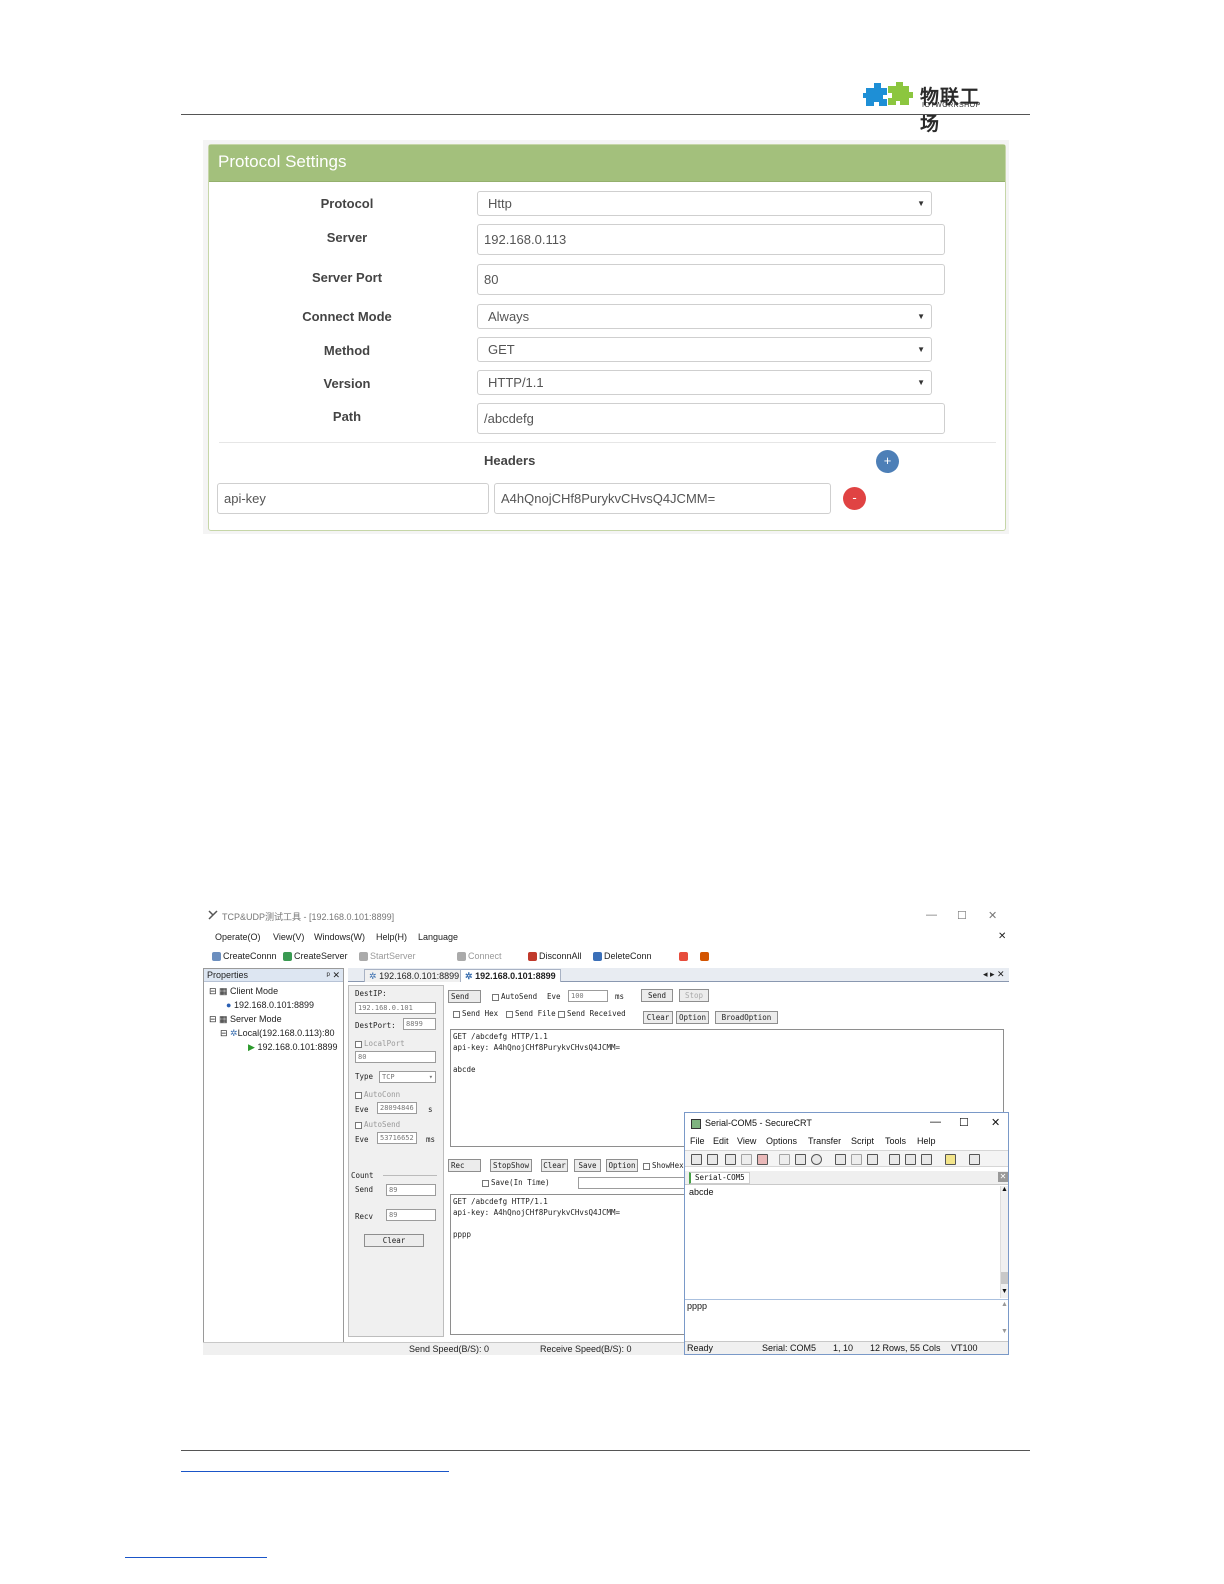  What do you see at coordinates (592, 1013) in the screenshot?
I see `send-received-checkbox: Send Received` at bounding box center [592, 1013].